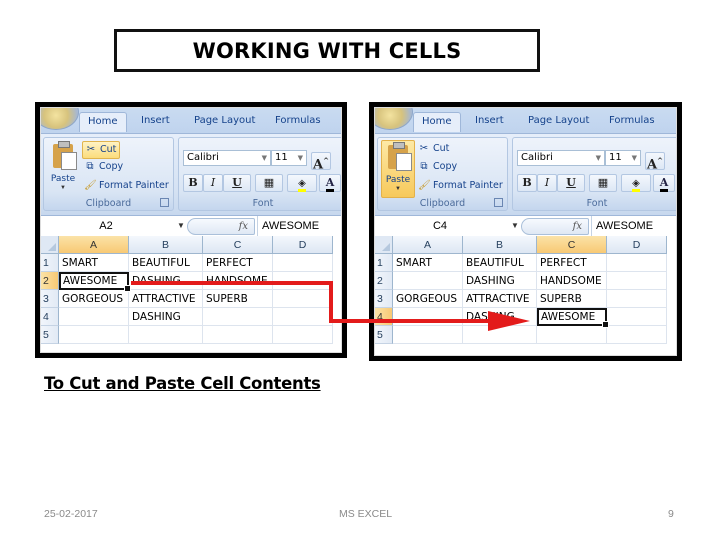  What do you see at coordinates (94, 245) in the screenshot?
I see `column-header-a: A` at bounding box center [94, 245].